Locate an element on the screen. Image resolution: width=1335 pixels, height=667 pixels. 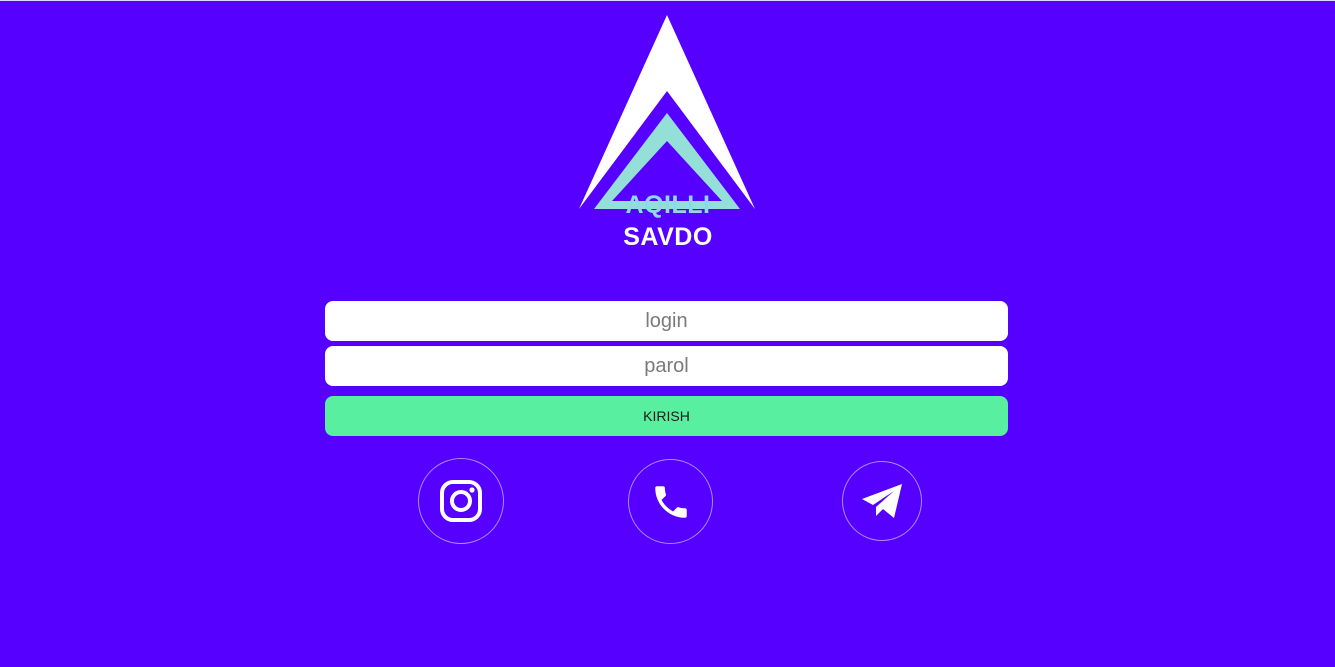
brand-name-line-1: AQILLI is located at coordinates (668, 205).